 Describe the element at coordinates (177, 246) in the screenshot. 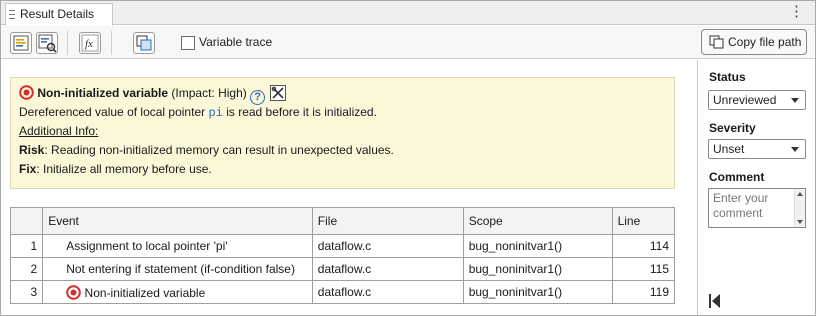

I see `event-cell: Assignment to local pointer 'pi'` at that location.